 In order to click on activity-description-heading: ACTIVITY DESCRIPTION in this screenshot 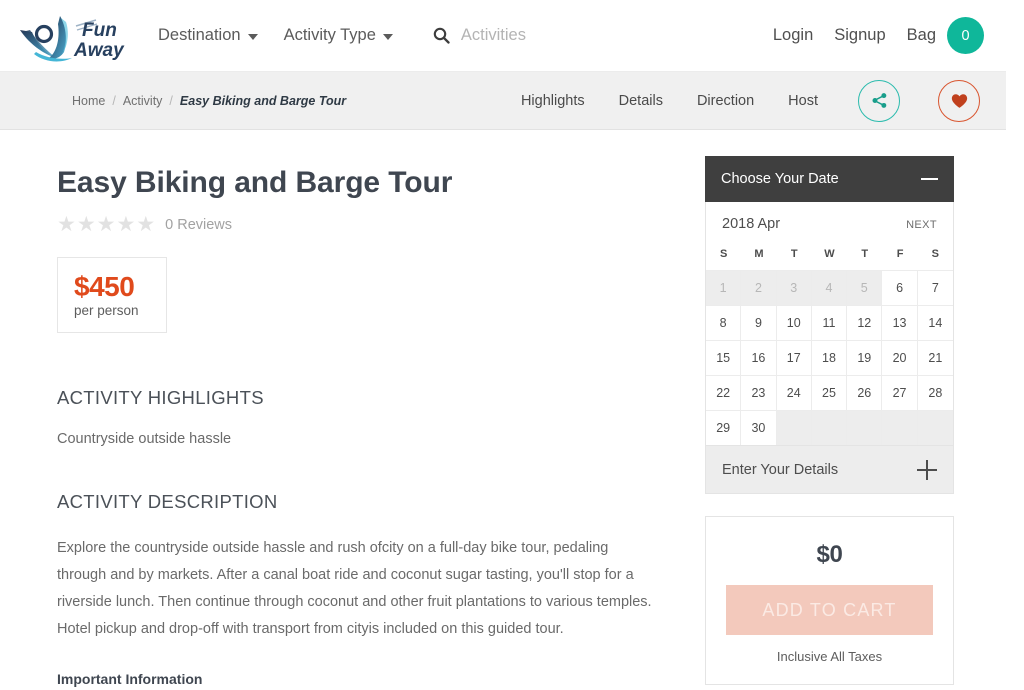, I will do `click(167, 502)`.